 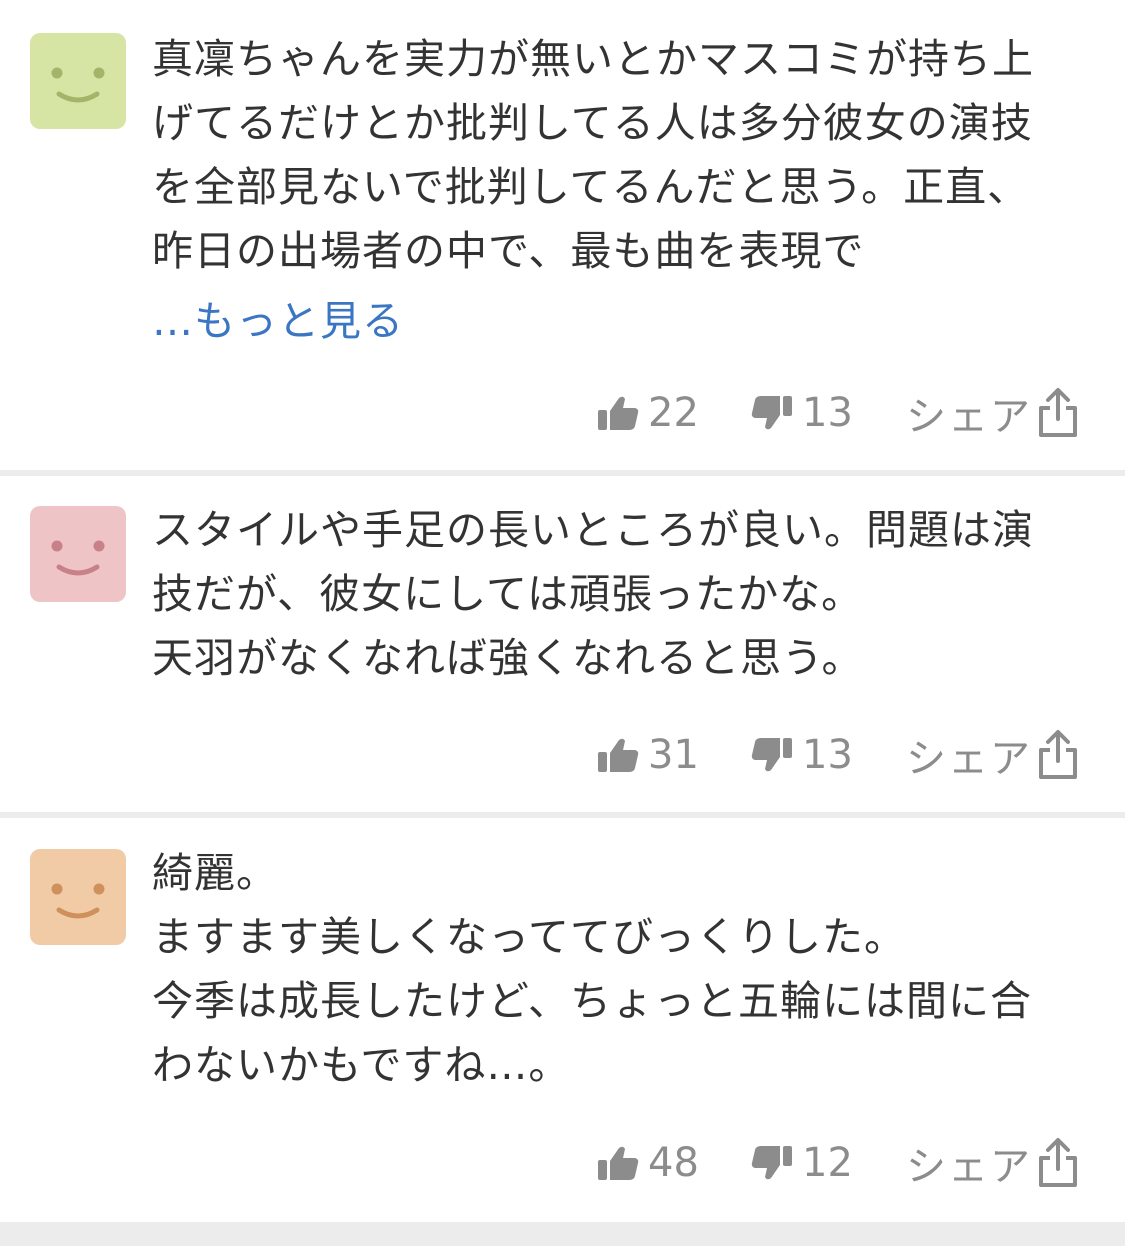 I want to click on like-count: 31, so click(x=673, y=755).